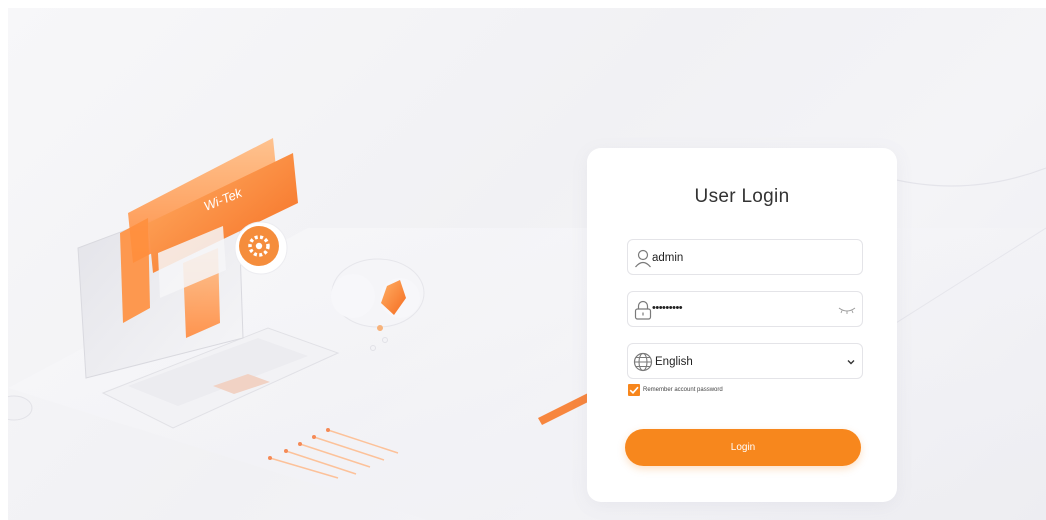  Describe the element at coordinates (643, 258) in the screenshot. I see `user-icon` at that location.